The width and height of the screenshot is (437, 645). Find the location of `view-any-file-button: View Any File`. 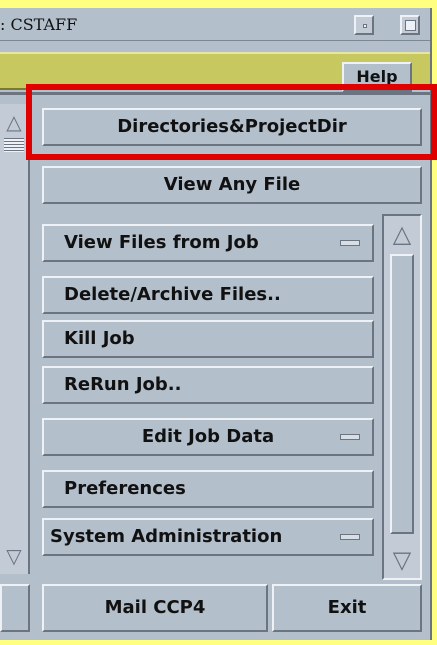

view-any-file-button: View Any File is located at coordinates (232, 185).